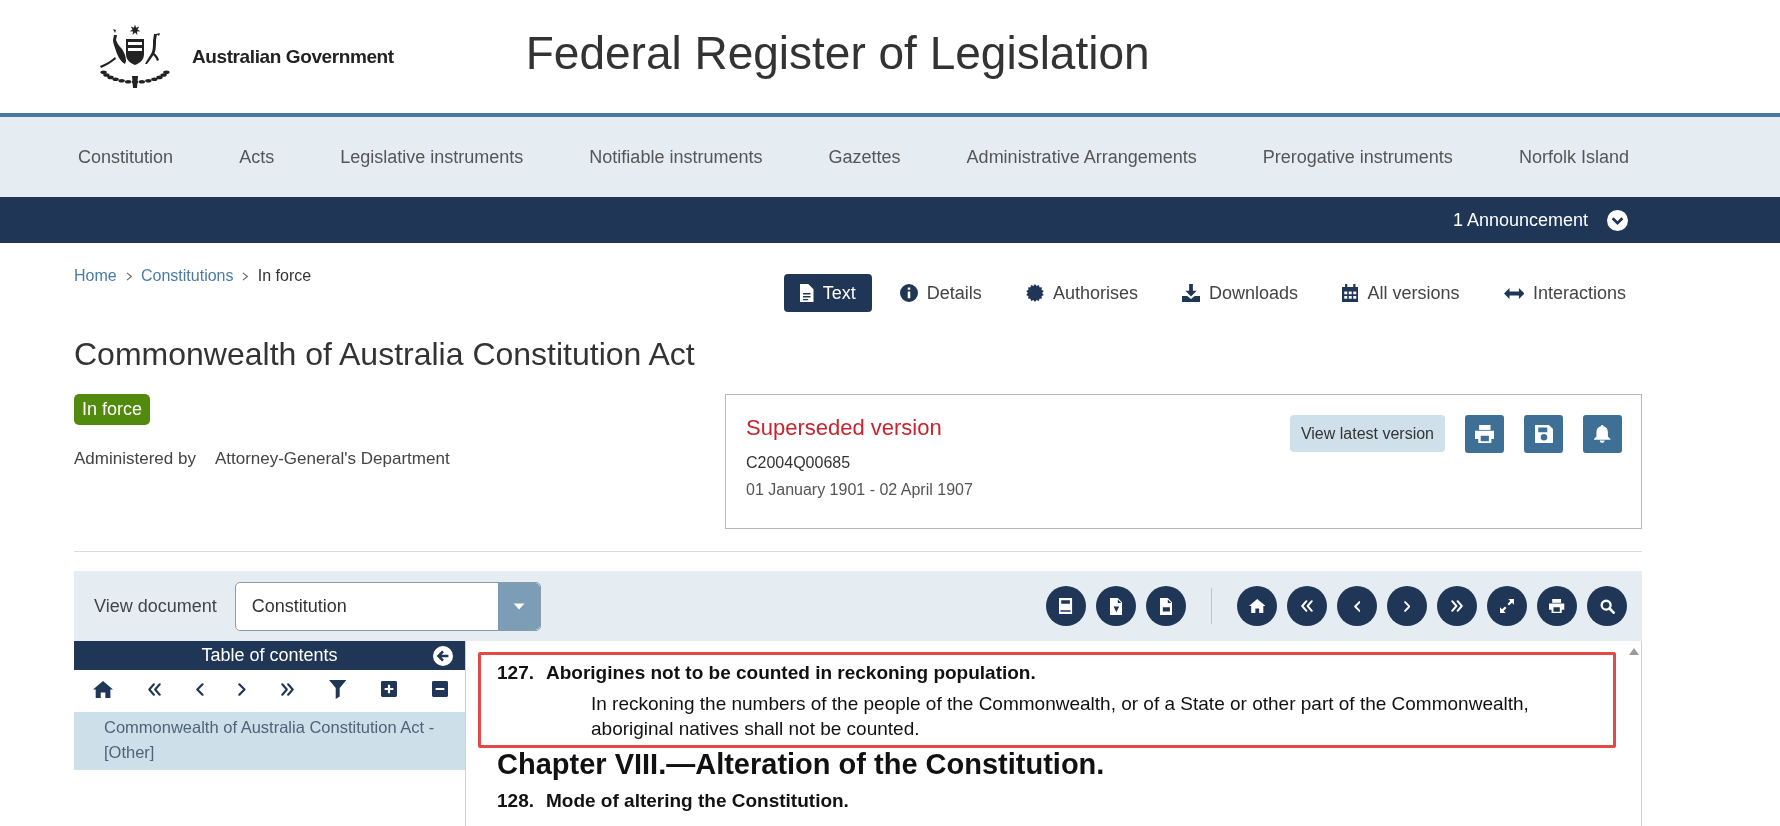 The image size is (1780, 826). I want to click on document-select: Constitution, so click(387, 606).